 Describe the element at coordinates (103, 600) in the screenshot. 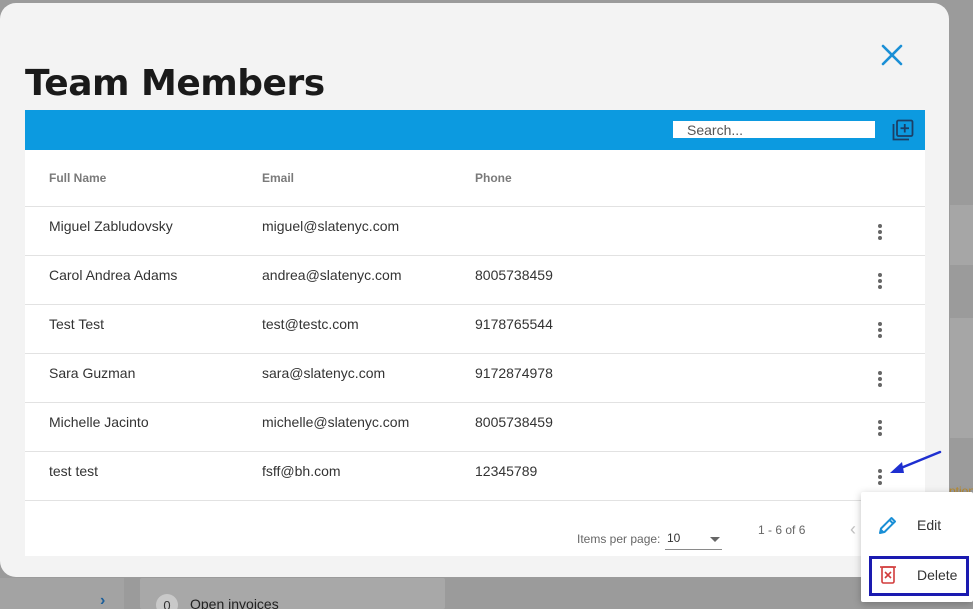

I see `chevron-right-icon: ›` at that location.